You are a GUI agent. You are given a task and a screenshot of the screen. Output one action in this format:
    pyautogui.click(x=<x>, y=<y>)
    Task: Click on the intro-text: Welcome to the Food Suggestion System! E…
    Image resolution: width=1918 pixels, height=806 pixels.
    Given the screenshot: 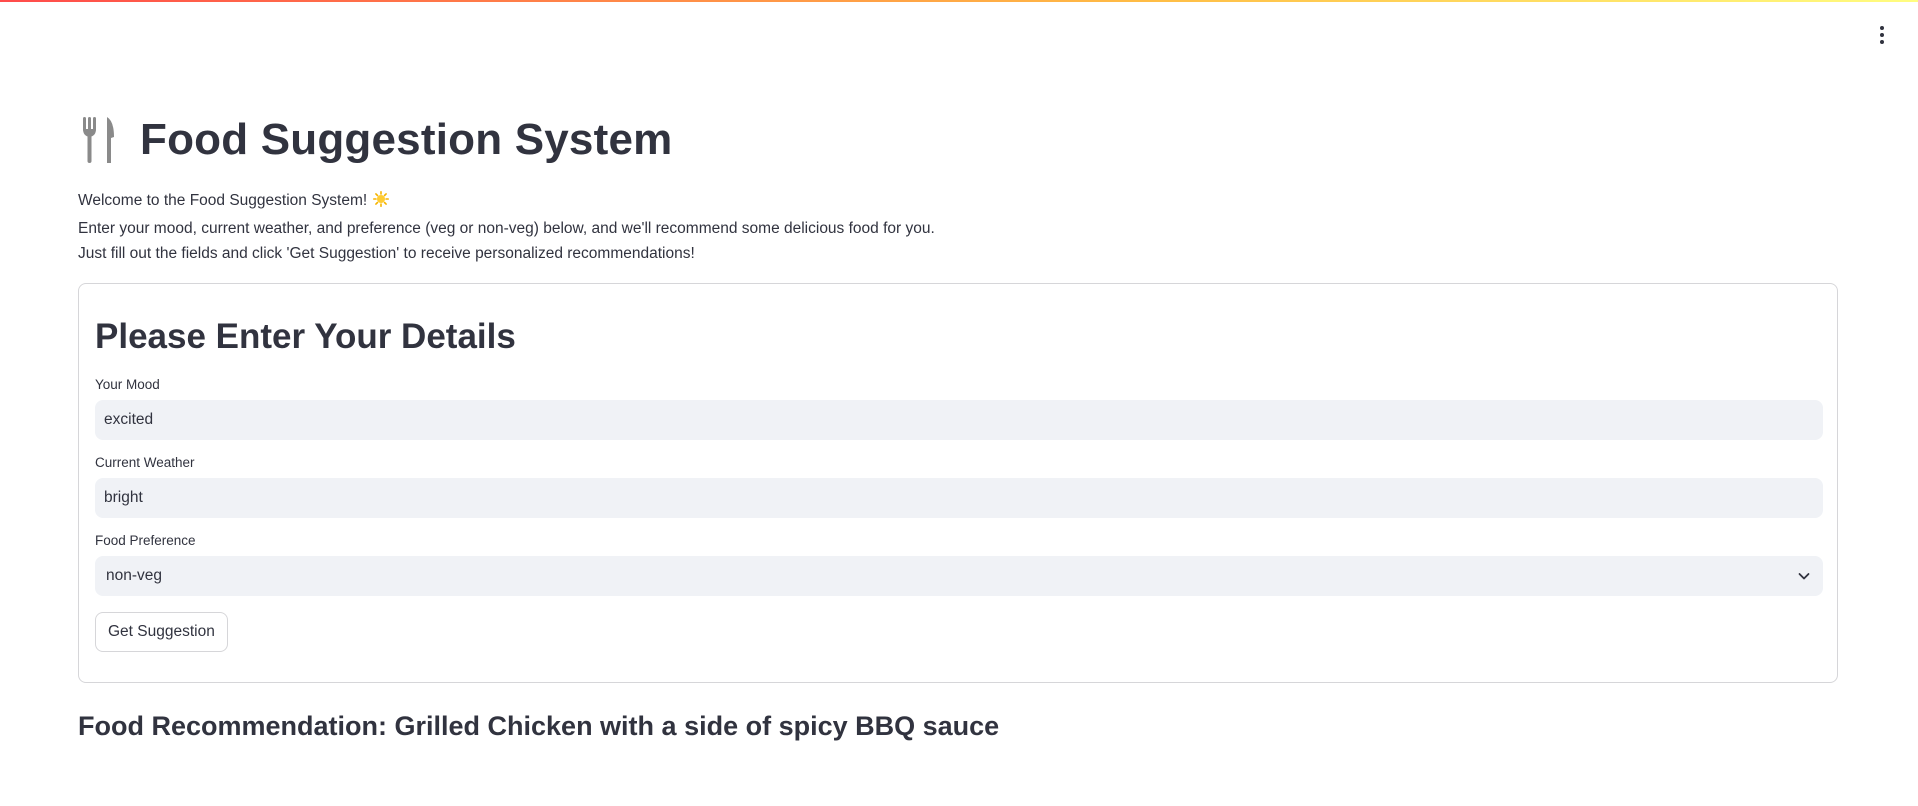 What is the action you would take?
    pyautogui.click(x=958, y=227)
    